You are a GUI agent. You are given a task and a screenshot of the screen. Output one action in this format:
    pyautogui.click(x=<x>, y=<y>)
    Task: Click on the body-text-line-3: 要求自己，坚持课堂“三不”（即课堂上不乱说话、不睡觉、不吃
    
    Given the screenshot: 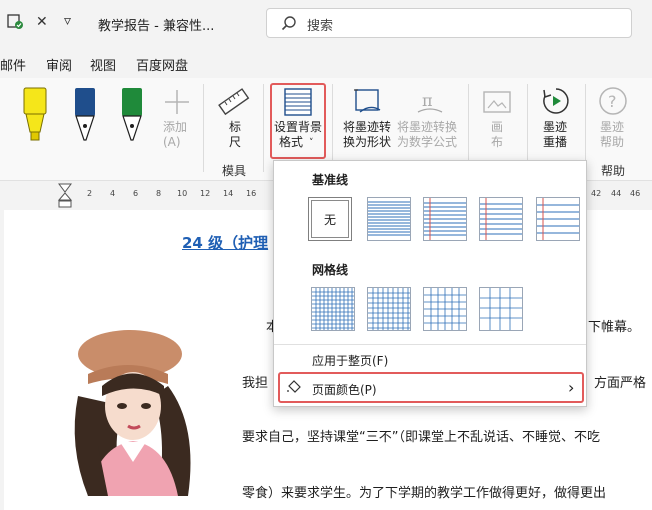 What is the action you would take?
    pyautogui.click(x=421, y=437)
    